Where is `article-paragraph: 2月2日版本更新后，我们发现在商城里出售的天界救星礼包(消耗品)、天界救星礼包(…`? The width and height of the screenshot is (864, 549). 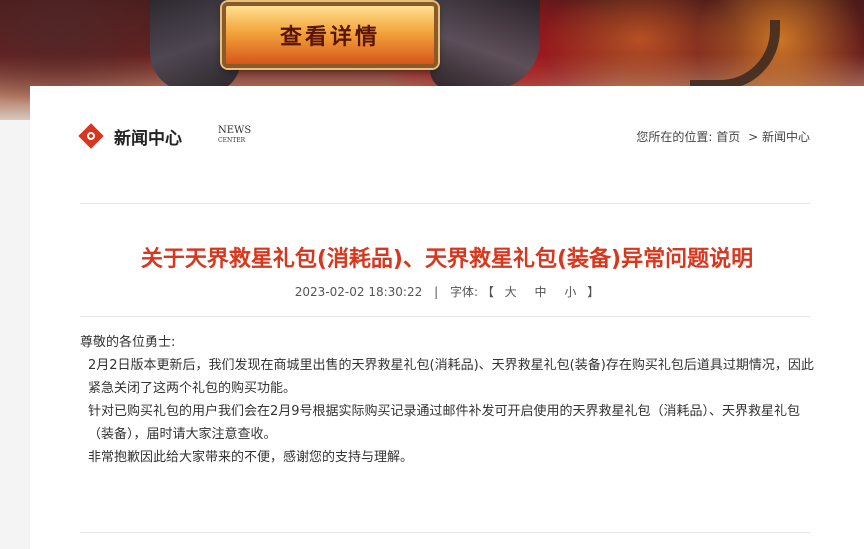 article-paragraph: 2月2日版本更新后，我们发现在商城里出售的天界救星礼包(消耗品)、天界救星礼包(… is located at coordinates (451, 377).